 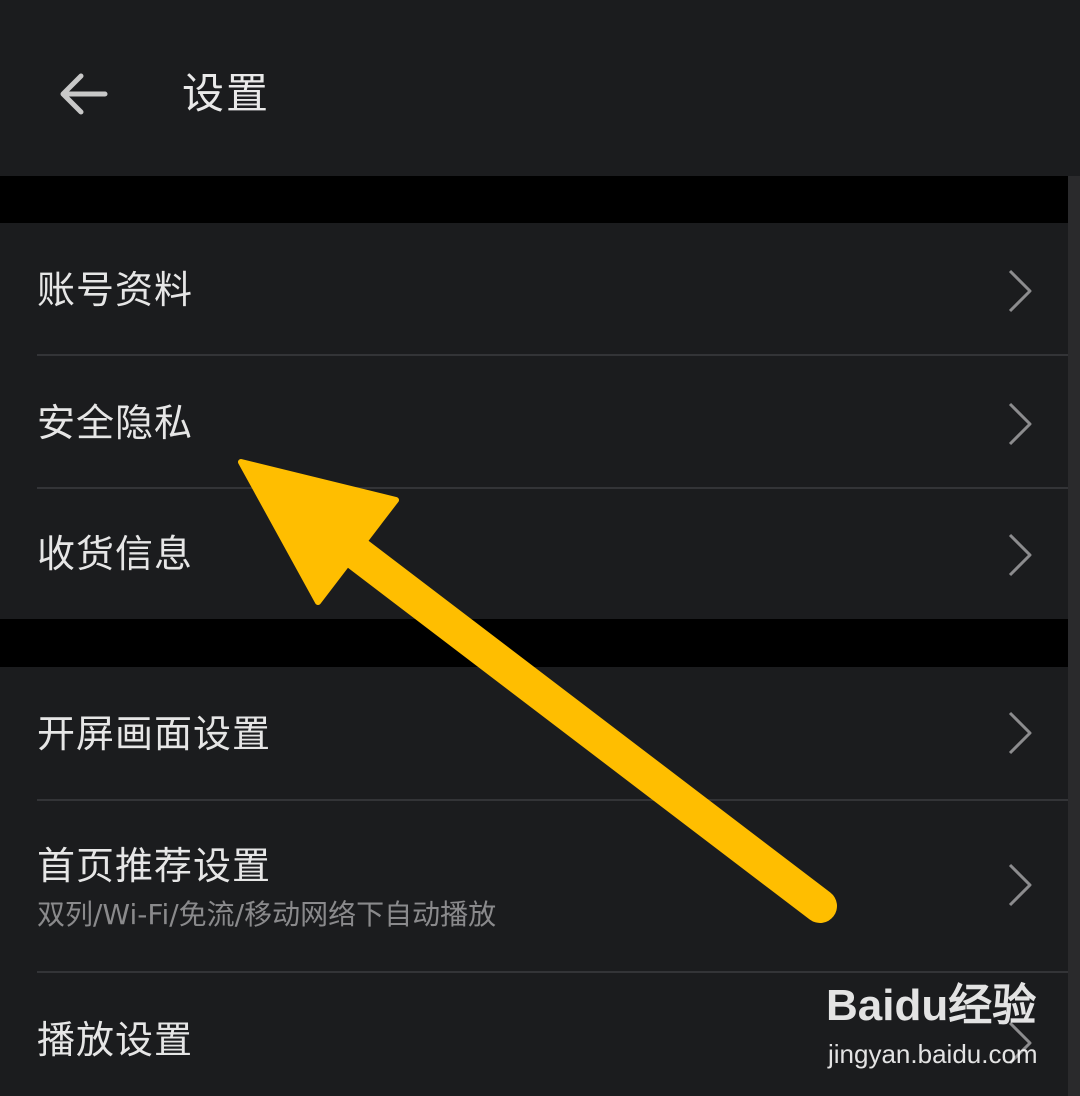 I want to click on list-item-account-profile: 账号资料, so click(x=534, y=289).